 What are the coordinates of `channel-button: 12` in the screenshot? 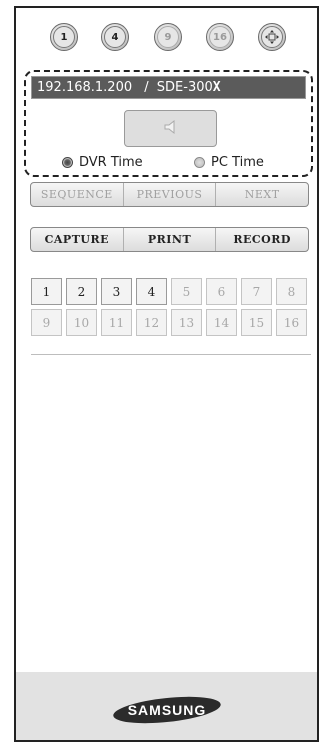 It's located at (151, 322).